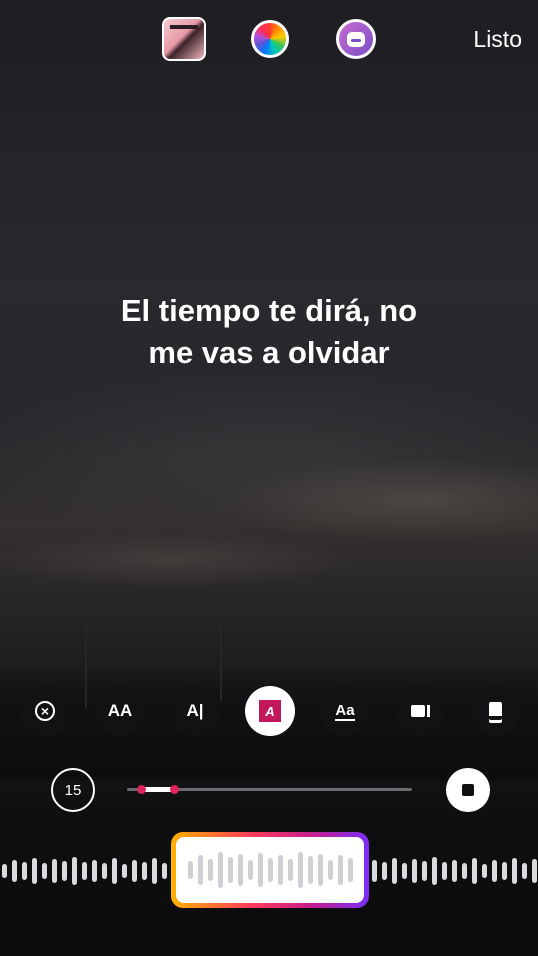 This screenshot has width=538, height=956. I want to click on clip-duration-button: 15, so click(73, 790).